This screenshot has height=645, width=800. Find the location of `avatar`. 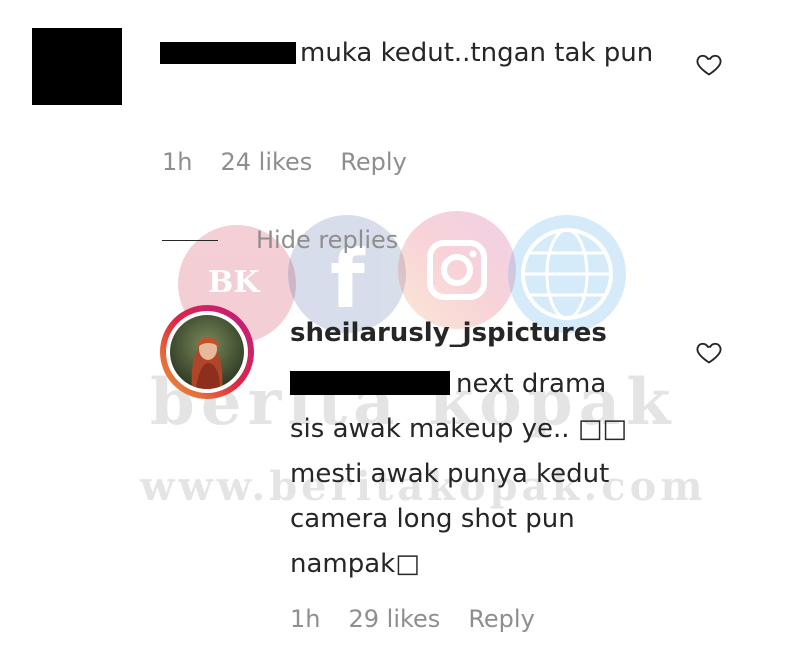

avatar is located at coordinates (207, 352).